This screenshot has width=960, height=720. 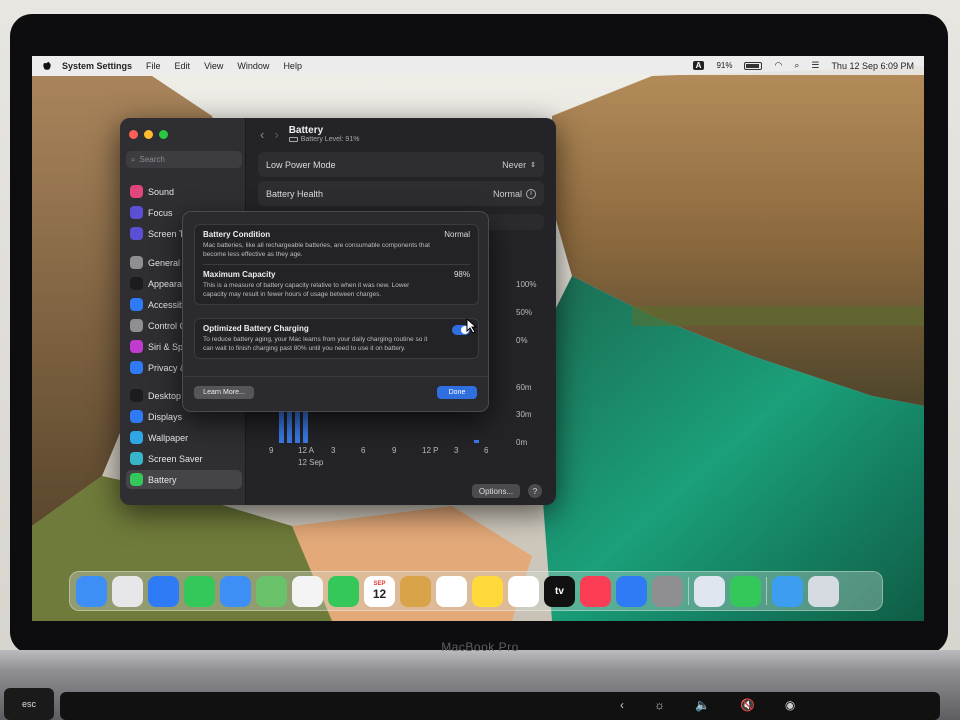 What do you see at coordinates (136, 304) in the screenshot?
I see `accessibility-icon` at bounding box center [136, 304].